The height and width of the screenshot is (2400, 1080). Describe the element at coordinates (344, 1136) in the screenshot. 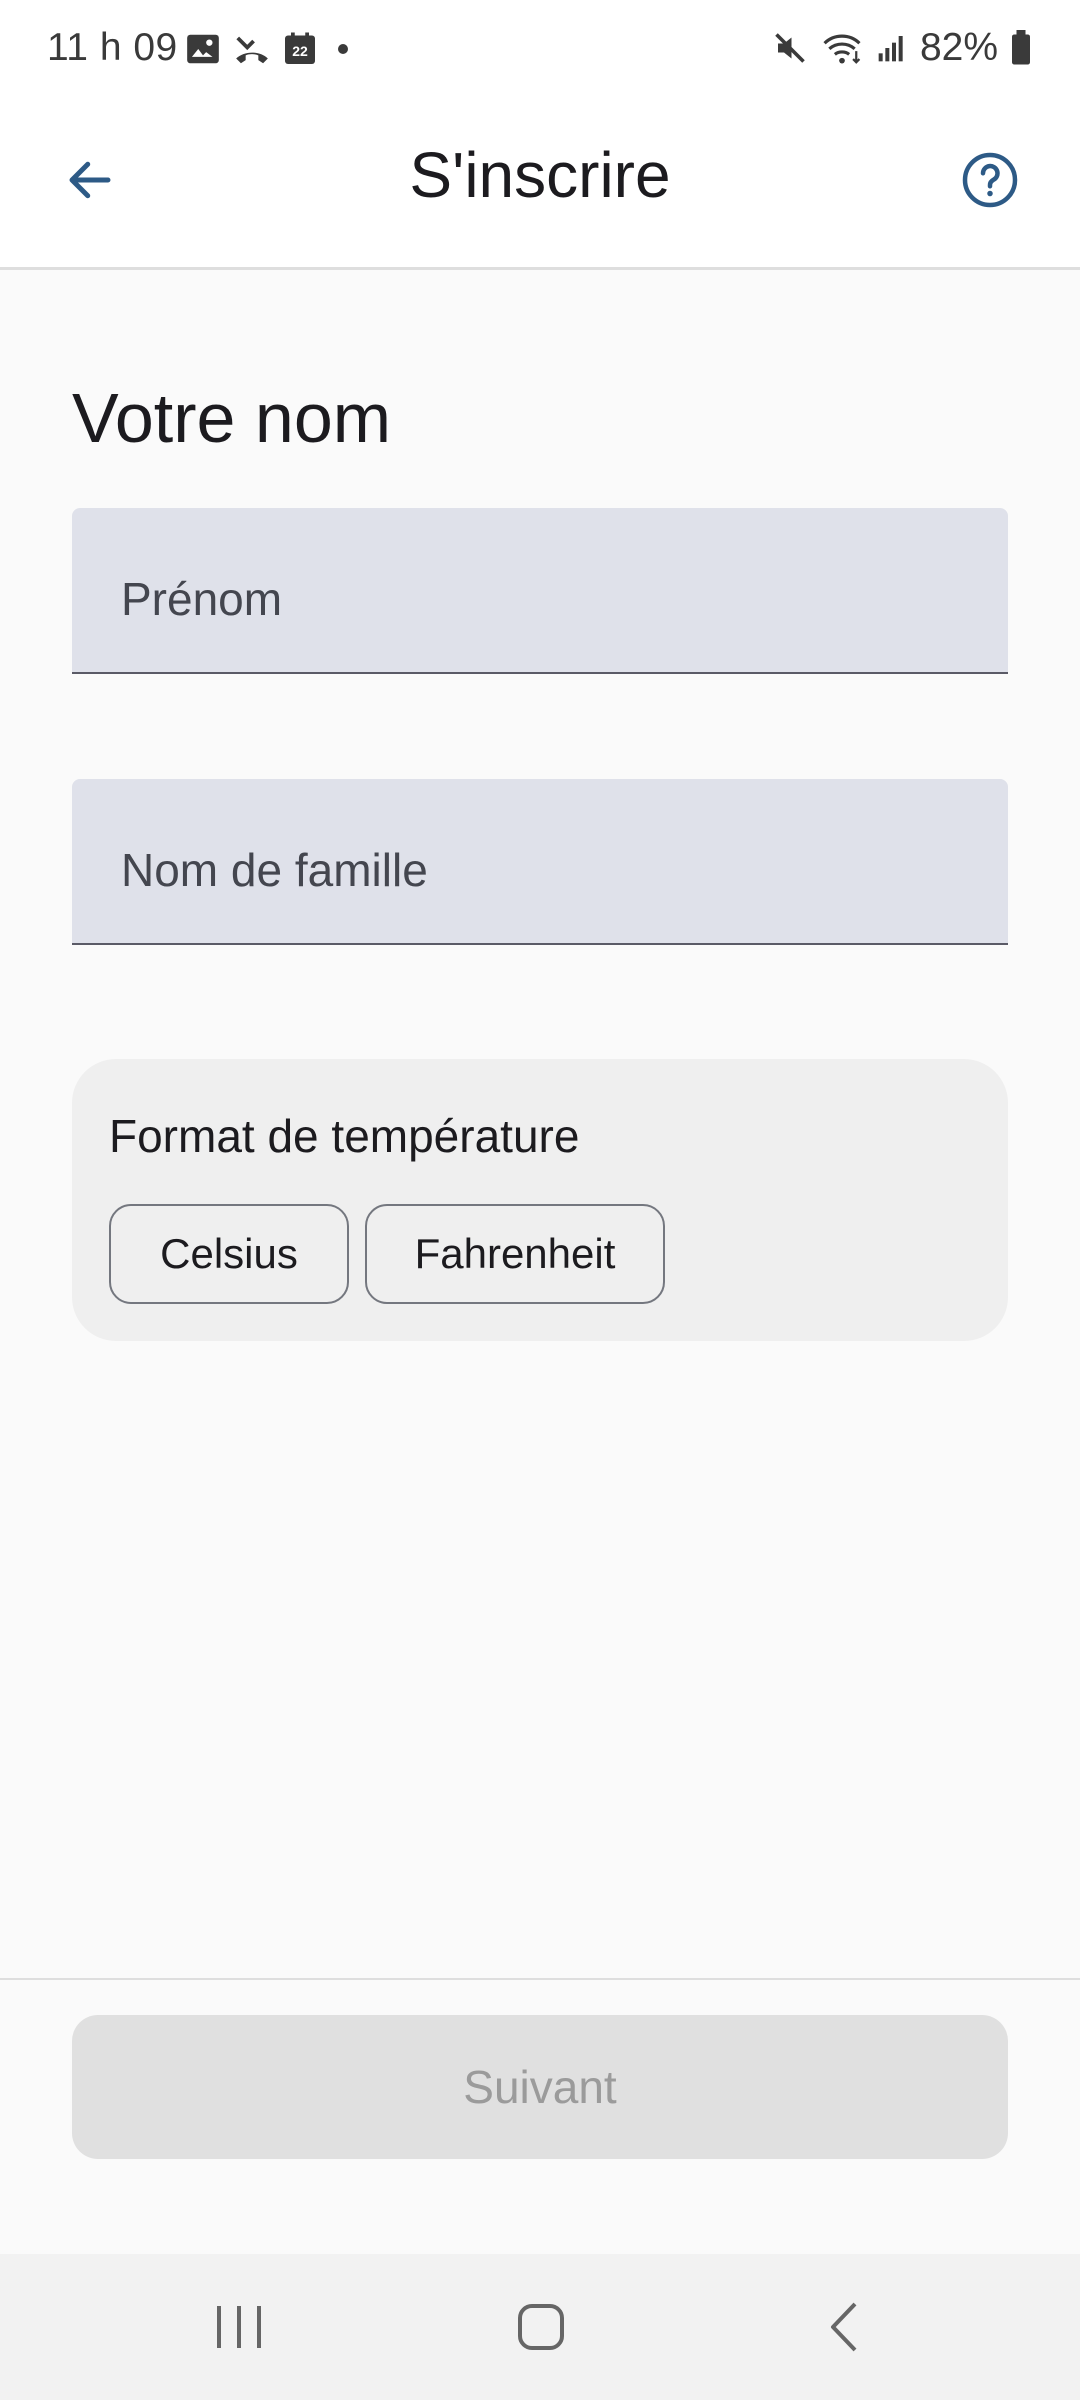

I see `temperature-format-title: Format de température` at that location.